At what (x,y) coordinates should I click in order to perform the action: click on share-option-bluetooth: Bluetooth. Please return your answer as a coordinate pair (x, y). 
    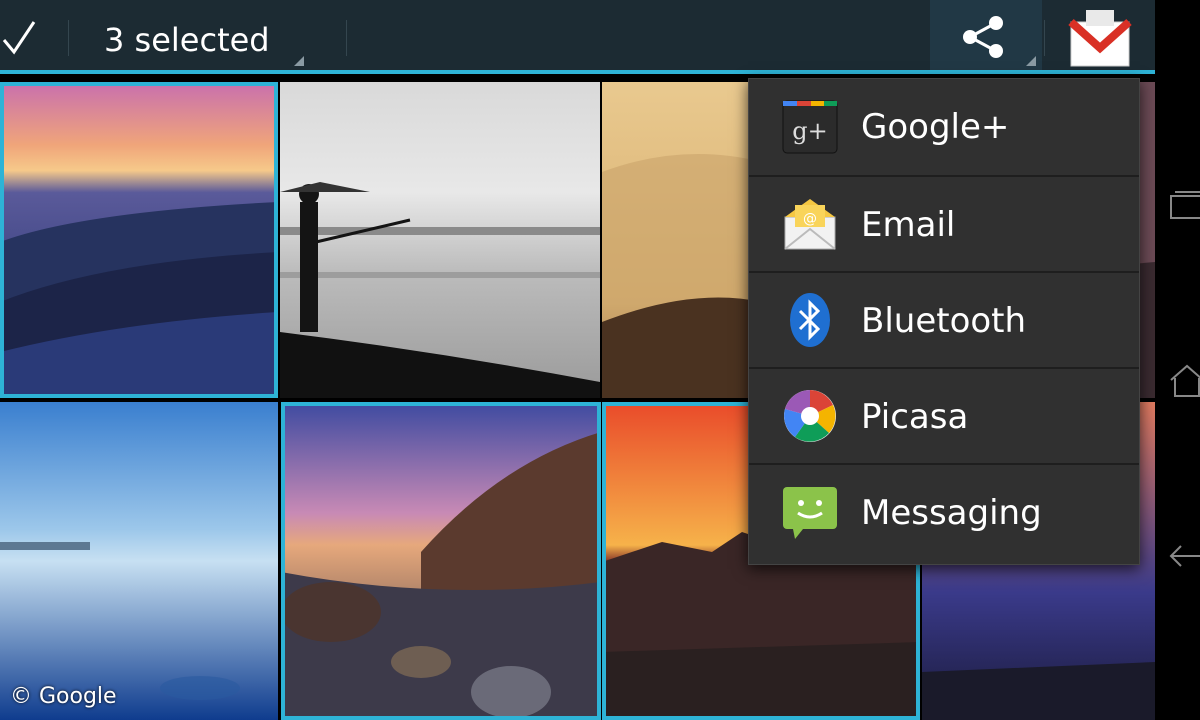
    Looking at the image, I should click on (944, 320).